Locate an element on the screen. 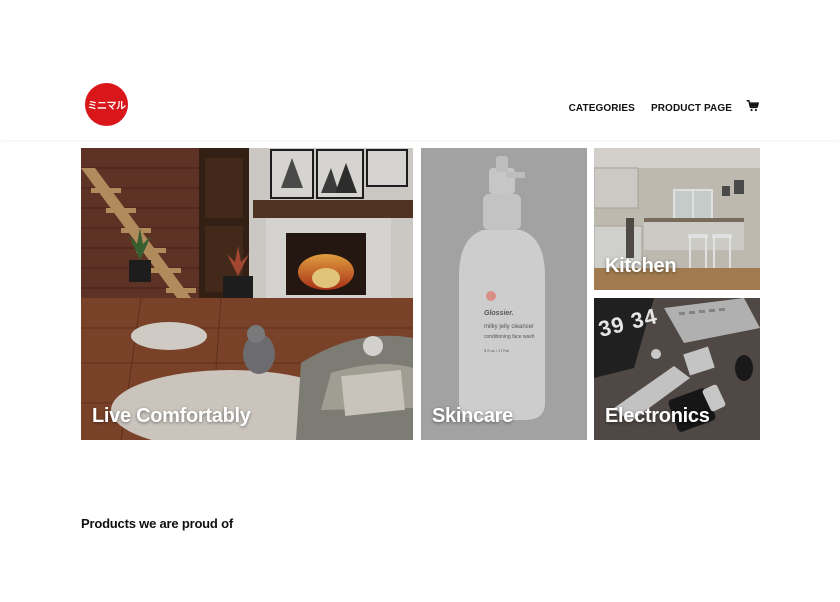 The height and width of the screenshot is (602, 840). shopping-cart-icon is located at coordinates (753, 108).